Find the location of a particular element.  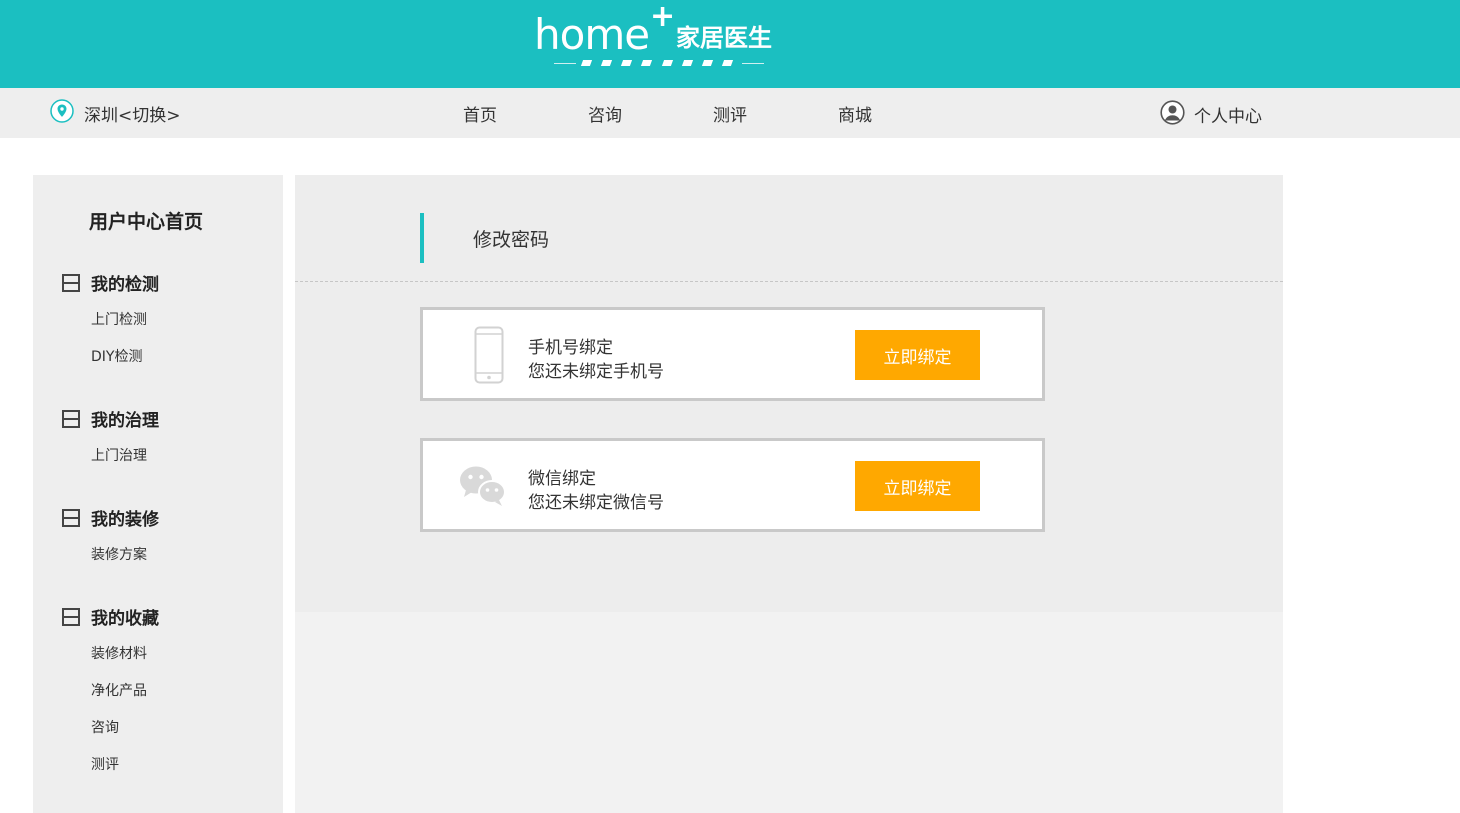

sidebar-section-label: 我的装修 is located at coordinates (125, 520).